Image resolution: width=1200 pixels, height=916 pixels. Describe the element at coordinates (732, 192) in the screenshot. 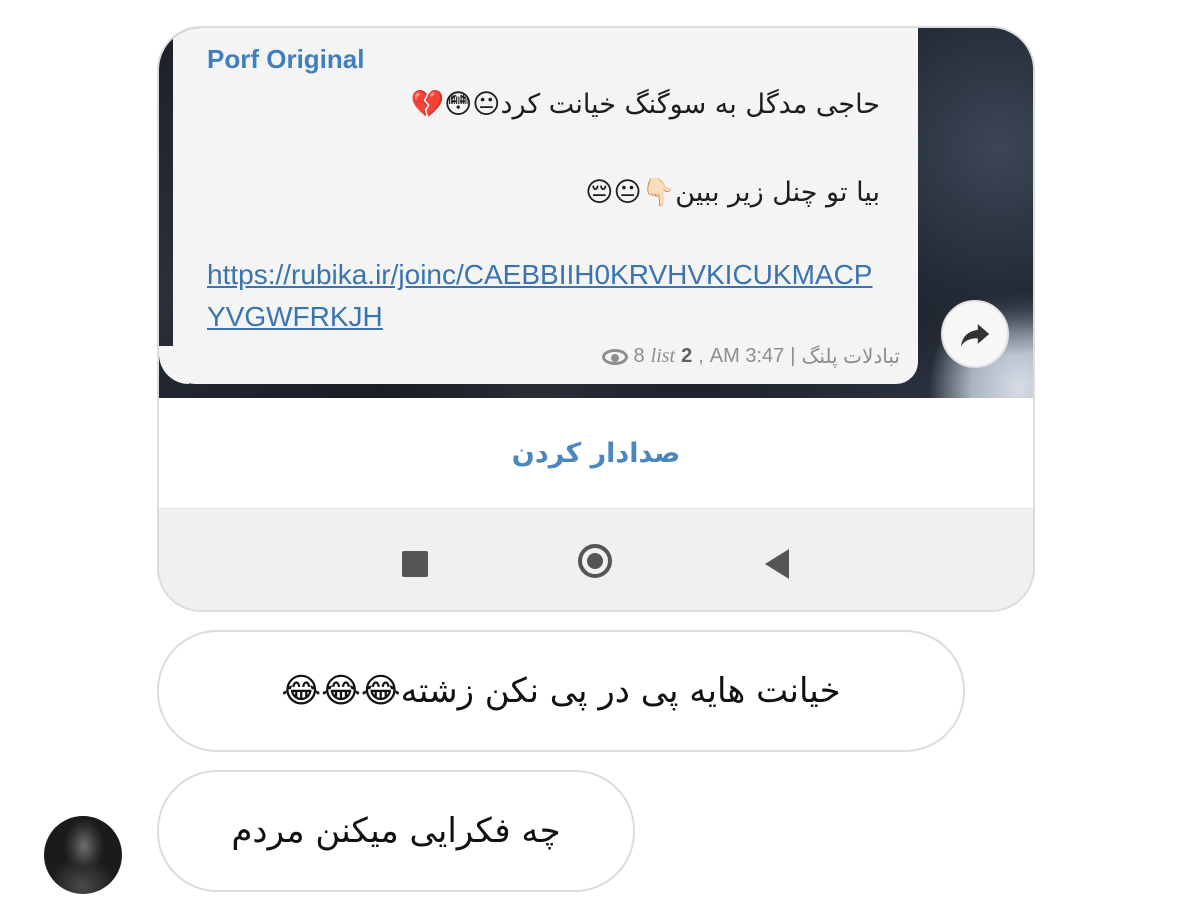

I see `message-line-2: بیا تو چنل زیر ببین👇🏻😐😔` at that location.